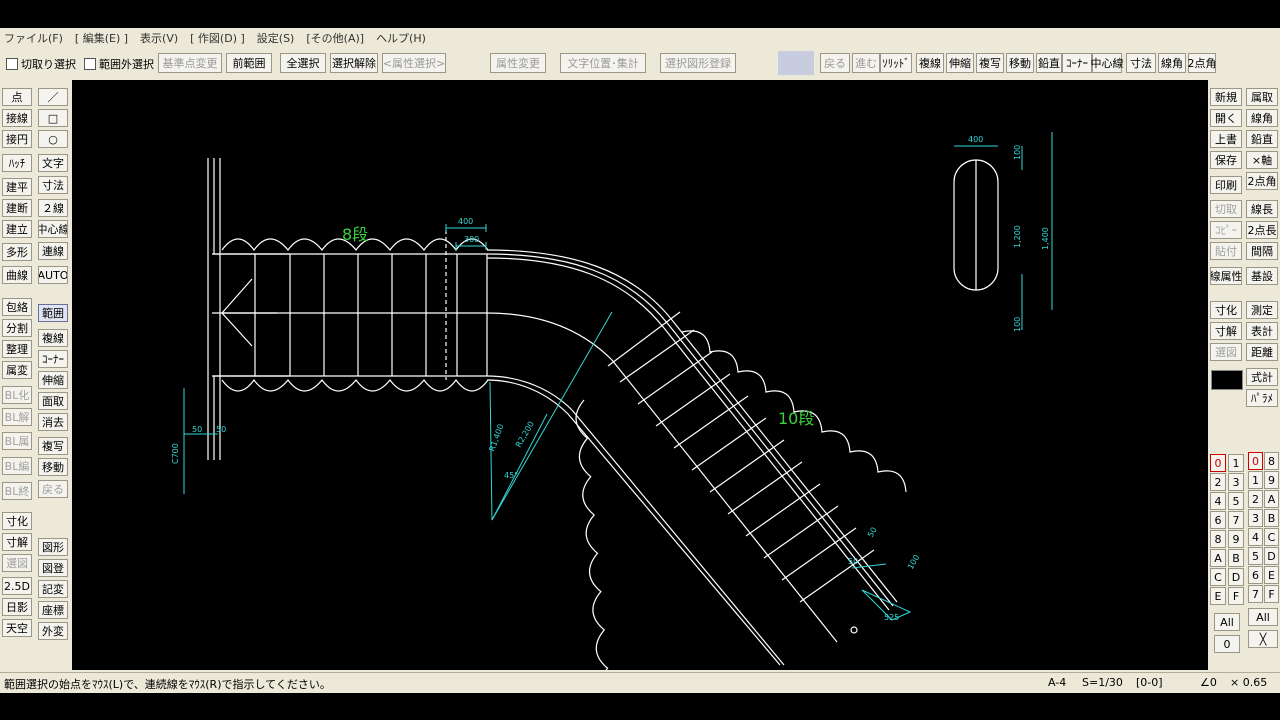 The width and height of the screenshot is (1280, 720). What do you see at coordinates (53, 631) in the screenshot?
I see `left-tool2-22: 外変` at bounding box center [53, 631].